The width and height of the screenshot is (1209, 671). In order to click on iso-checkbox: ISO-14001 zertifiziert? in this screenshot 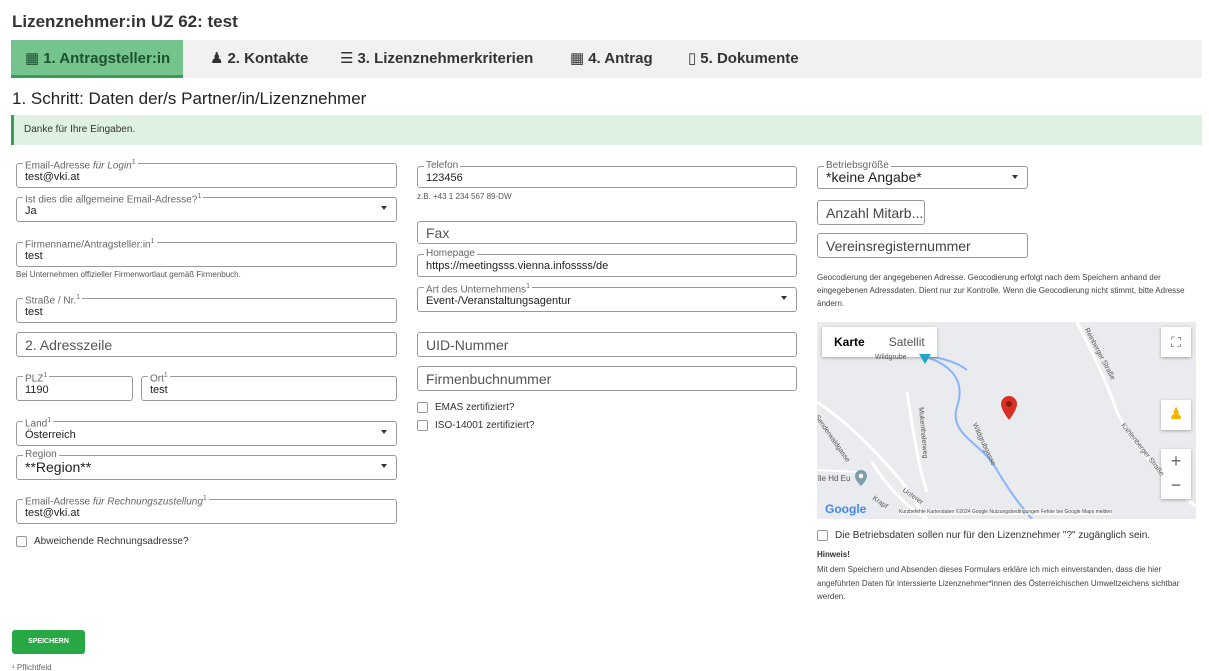, I will do `click(476, 425)`.